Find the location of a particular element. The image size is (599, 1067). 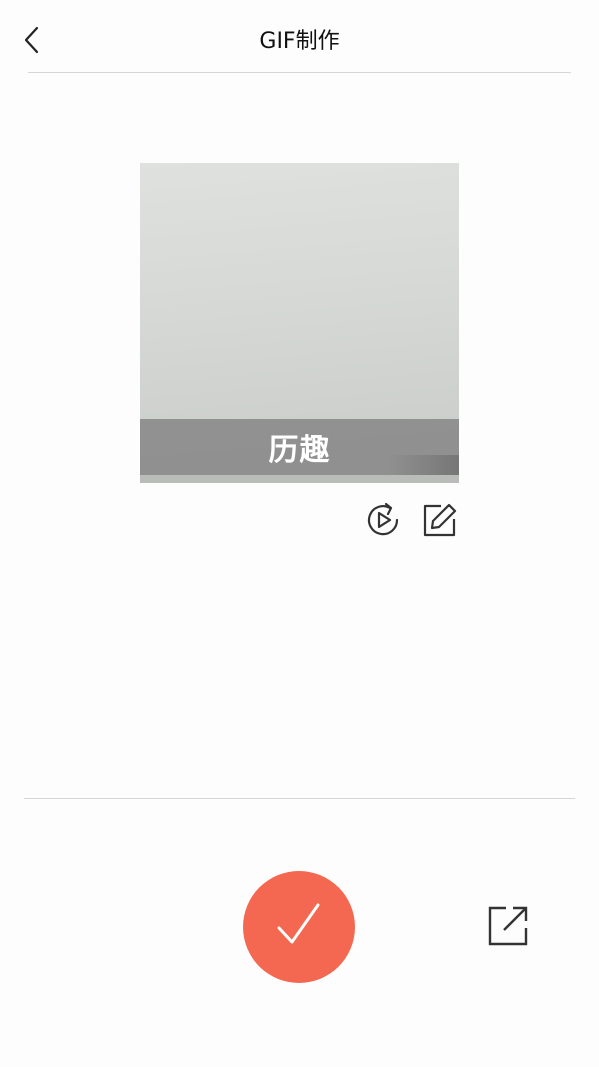

header: GIF制作 is located at coordinates (299, 42).